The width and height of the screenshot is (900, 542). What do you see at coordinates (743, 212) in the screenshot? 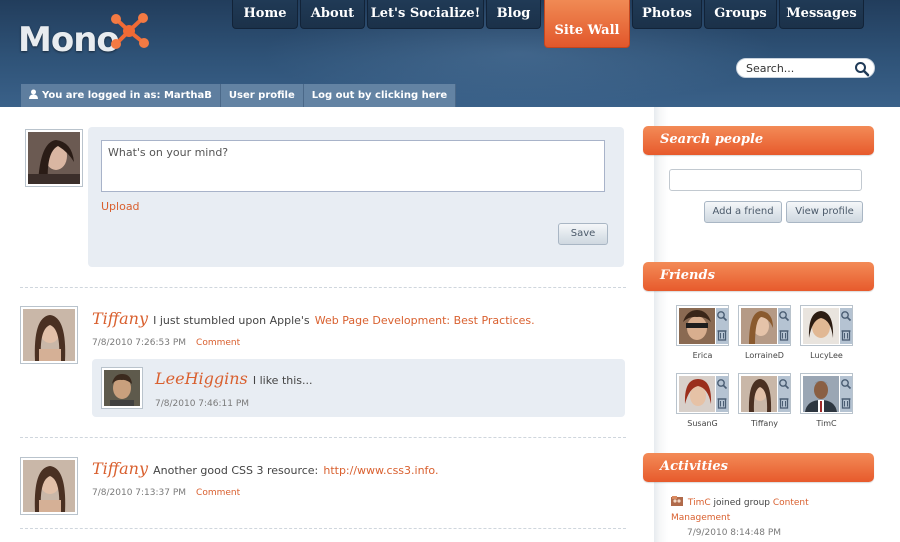
I see `add-friend-button: Add a friend` at bounding box center [743, 212].